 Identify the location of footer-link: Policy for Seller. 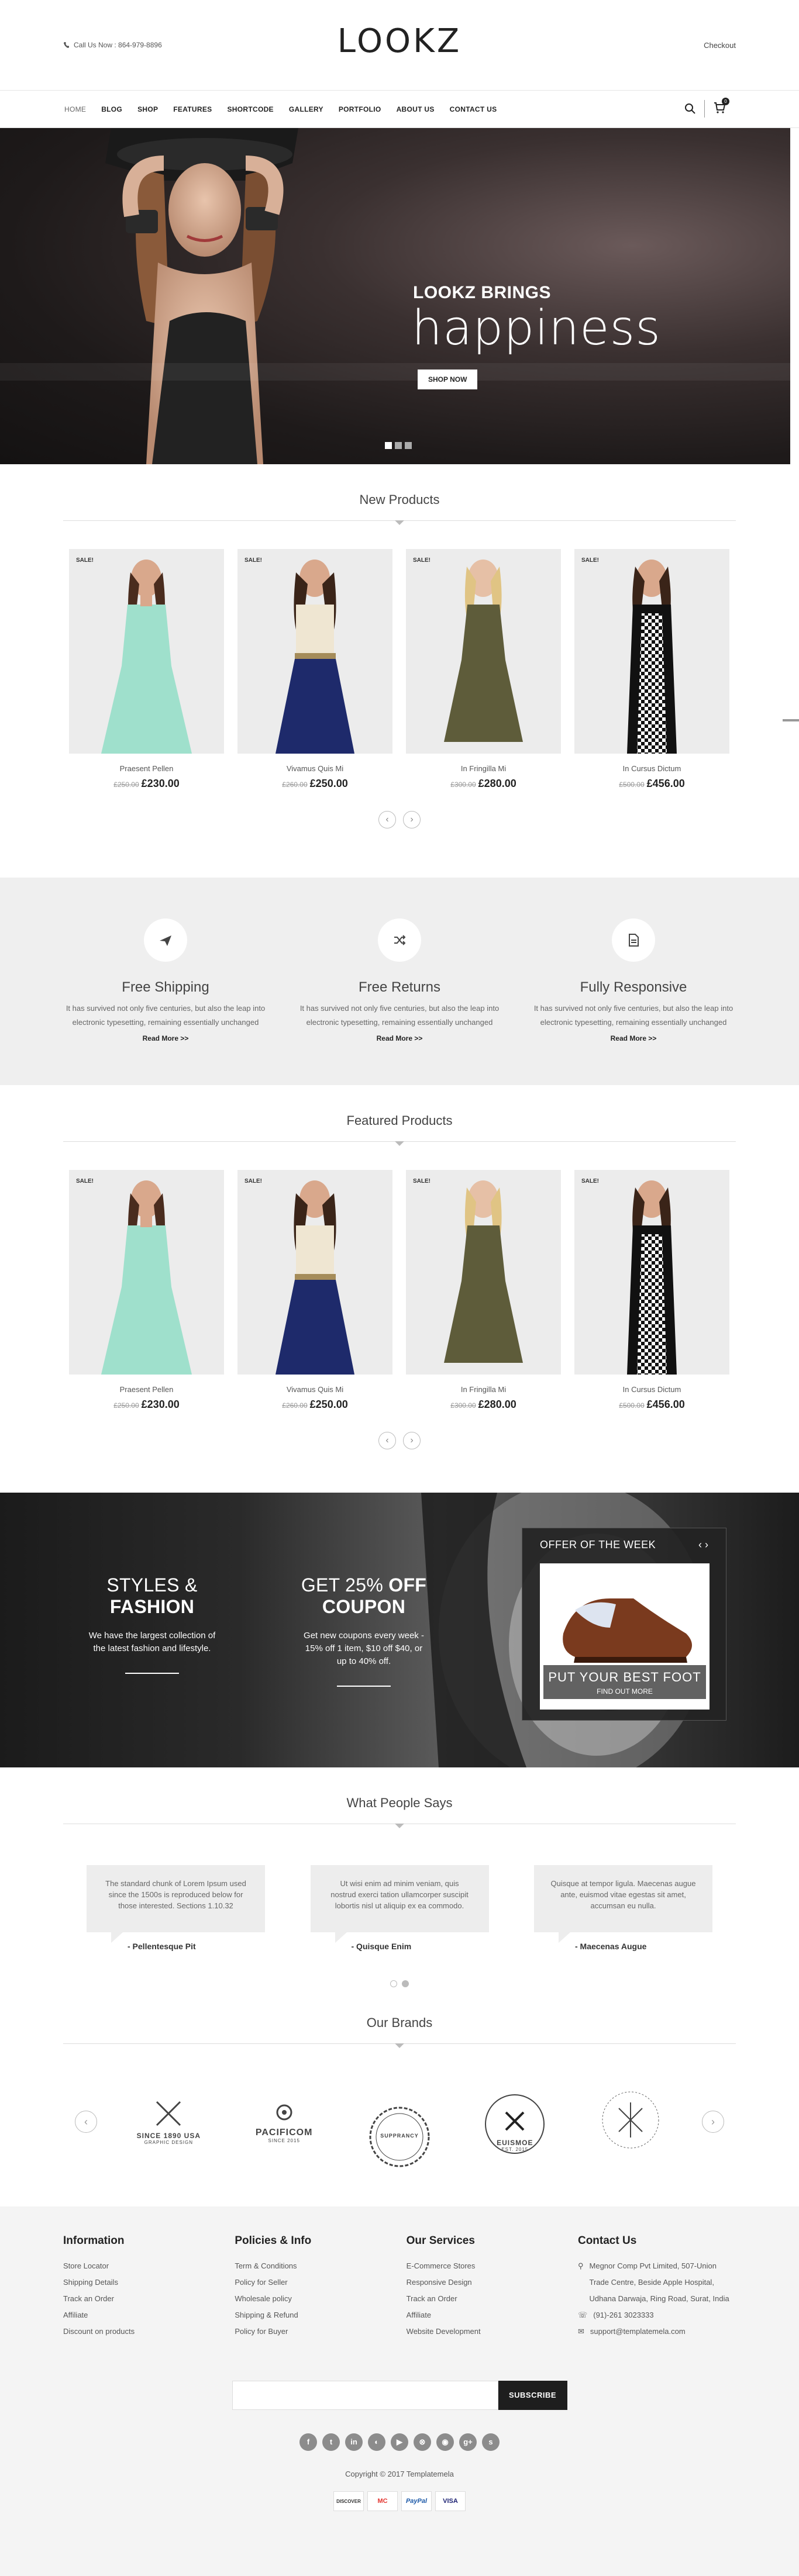
(313, 2282).